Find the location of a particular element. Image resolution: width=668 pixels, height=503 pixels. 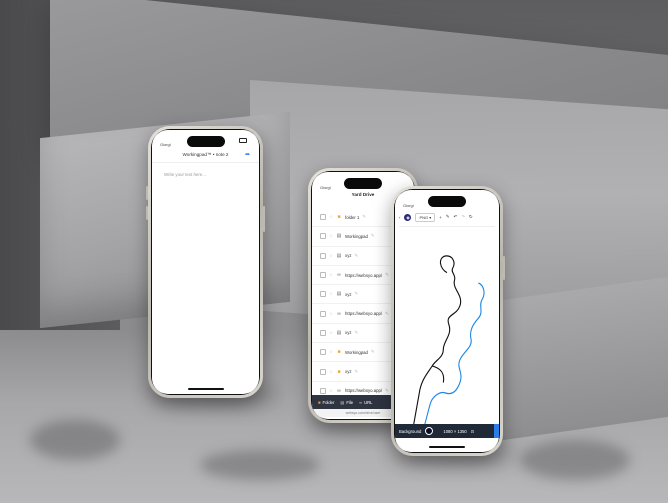

redo-icon: ↷ is located at coordinates (463, 217).